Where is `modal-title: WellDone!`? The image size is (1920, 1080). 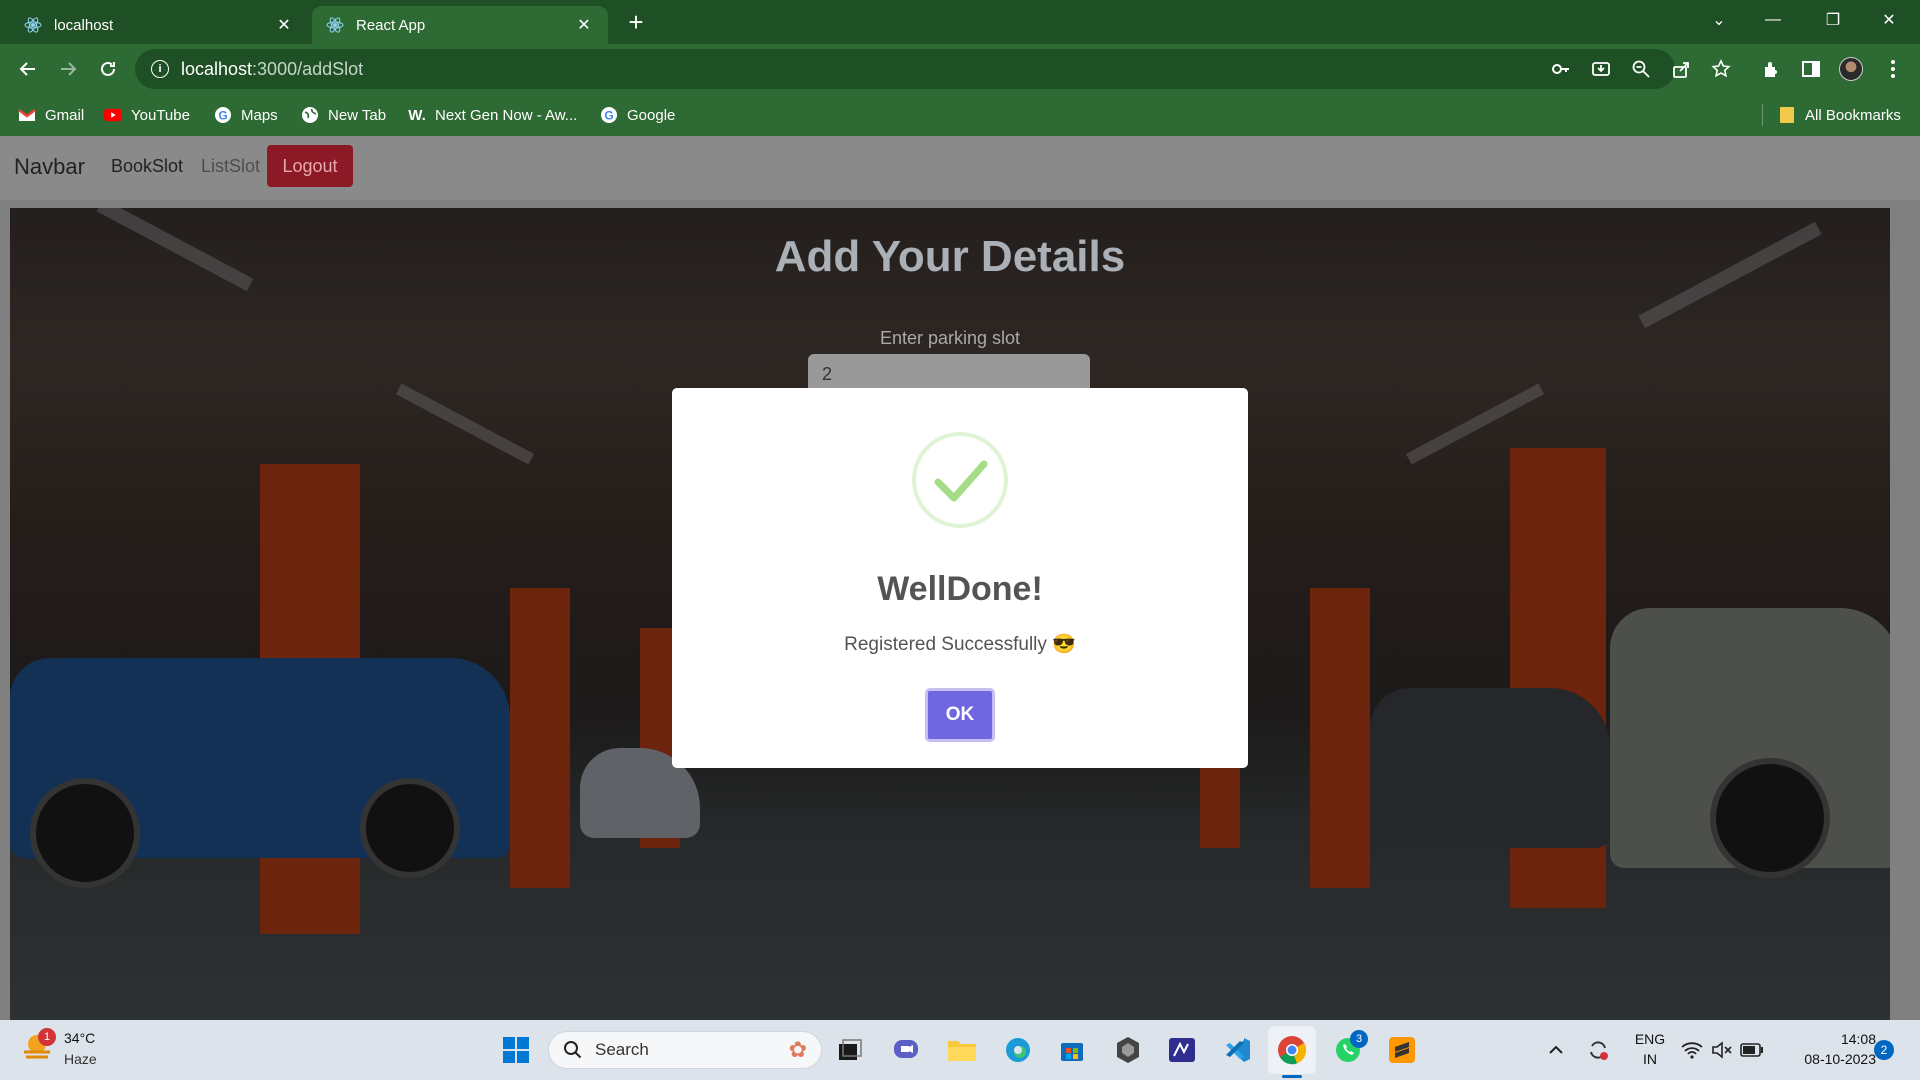 modal-title: WellDone! is located at coordinates (960, 589).